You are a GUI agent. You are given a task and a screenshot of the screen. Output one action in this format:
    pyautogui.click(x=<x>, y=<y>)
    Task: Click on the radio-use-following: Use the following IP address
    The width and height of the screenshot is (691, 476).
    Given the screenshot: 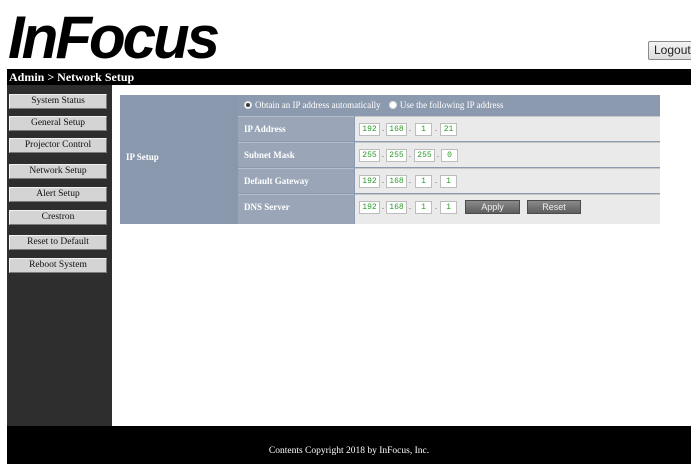 What is the action you would take?
    pyautogui.click(x=446, y=105)
    